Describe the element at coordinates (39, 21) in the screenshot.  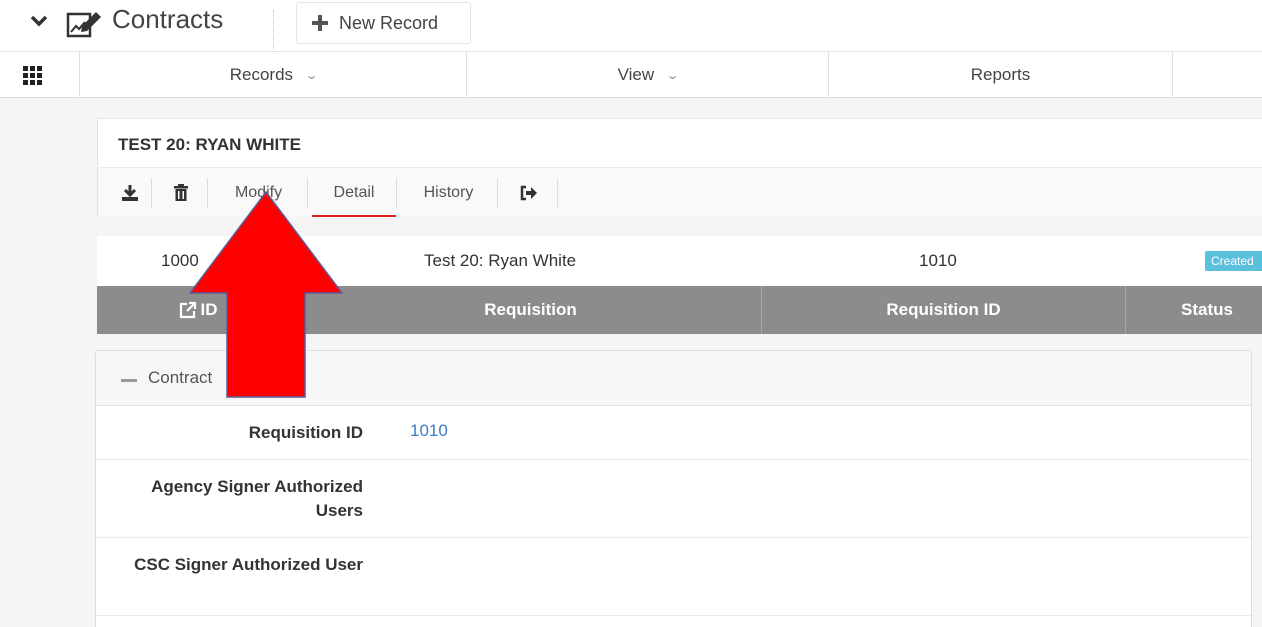
I see `chevron-down-icon` at that location.